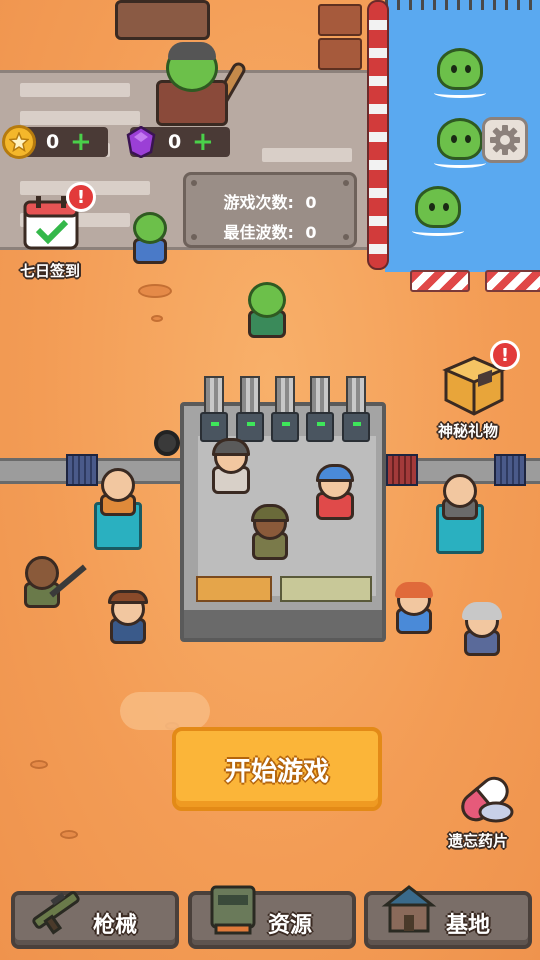 This screenshot has height=960, width=540. Describe the element at coordinates (462, 5) in the screenshot. I see `water-fence` at that location.